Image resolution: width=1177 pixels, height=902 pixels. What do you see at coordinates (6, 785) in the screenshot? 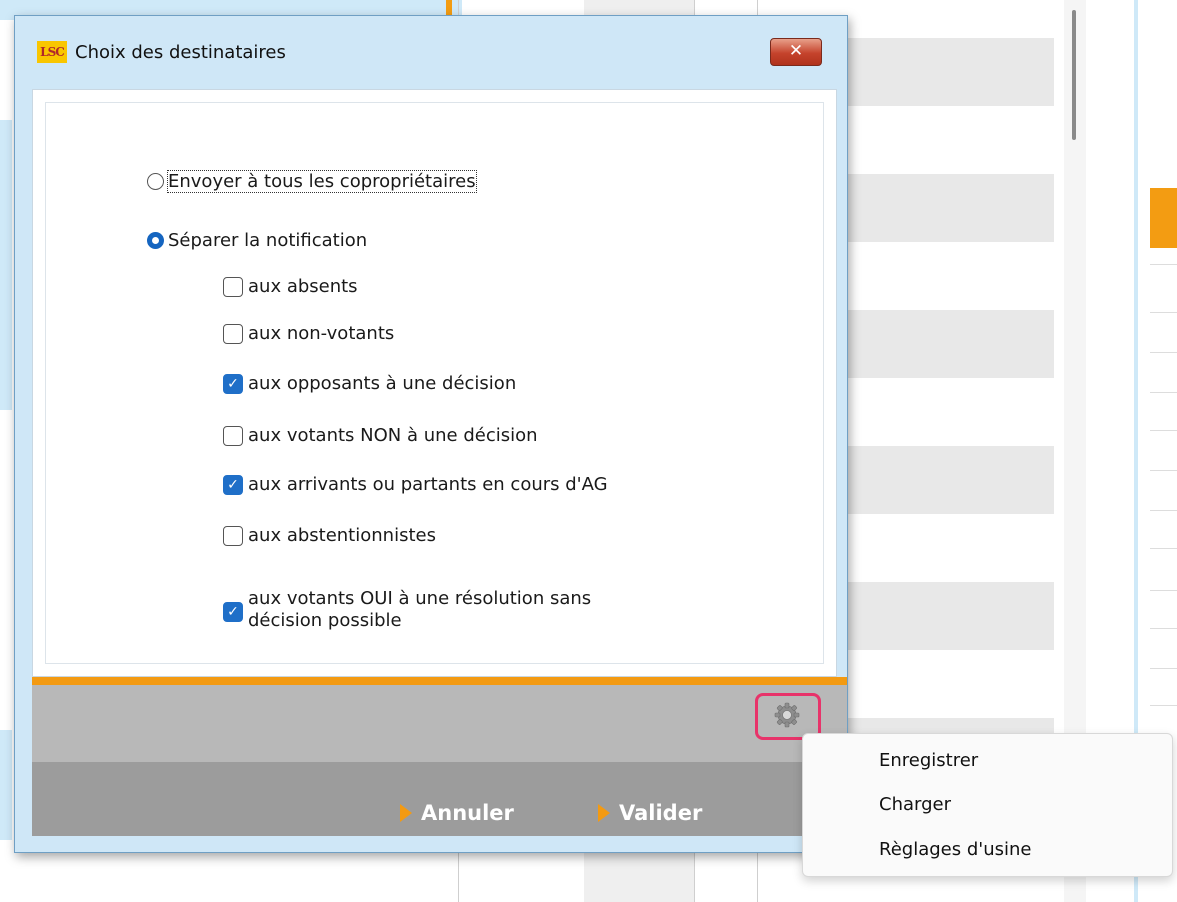
I see `background-left-strip-lower` at bounding box center [6, 785].